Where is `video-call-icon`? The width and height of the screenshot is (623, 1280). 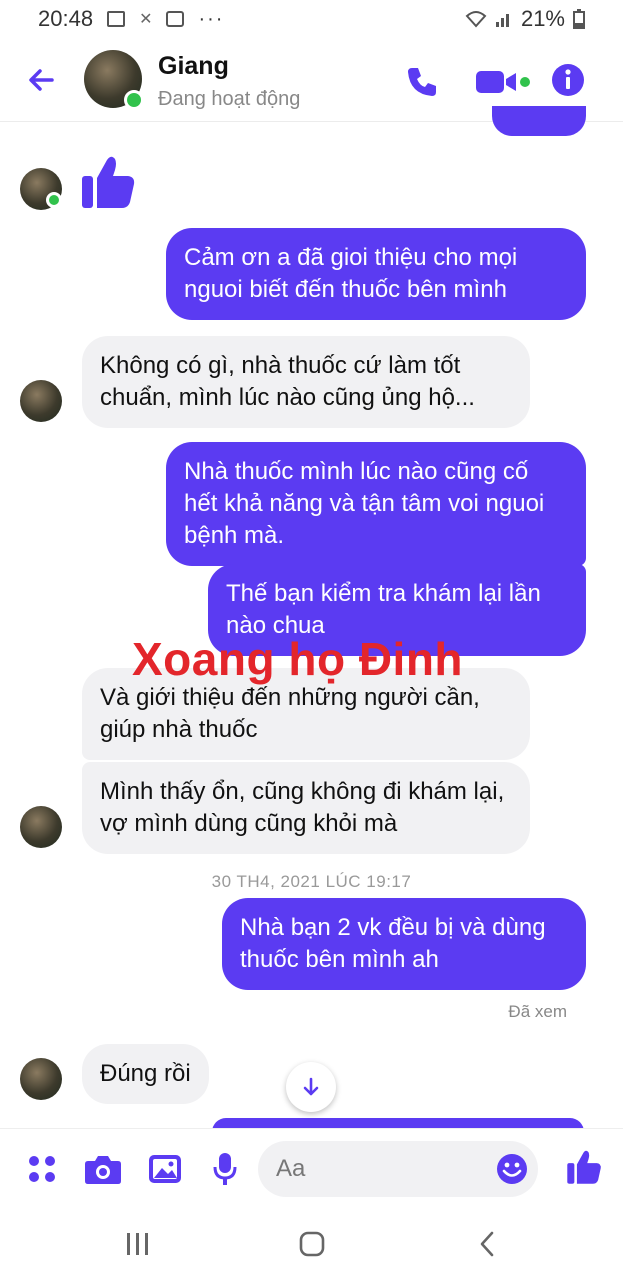 video-call-icon is located at coordinates (503, 82).